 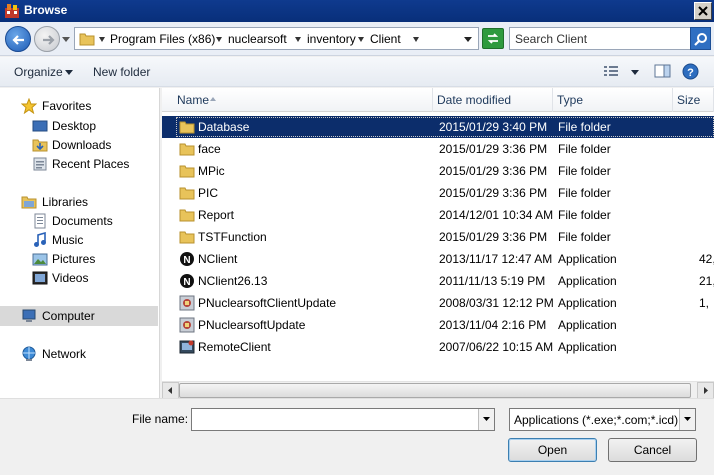 I want to click on nav-recent-places: Recent Places, so click(x=79, y=164).